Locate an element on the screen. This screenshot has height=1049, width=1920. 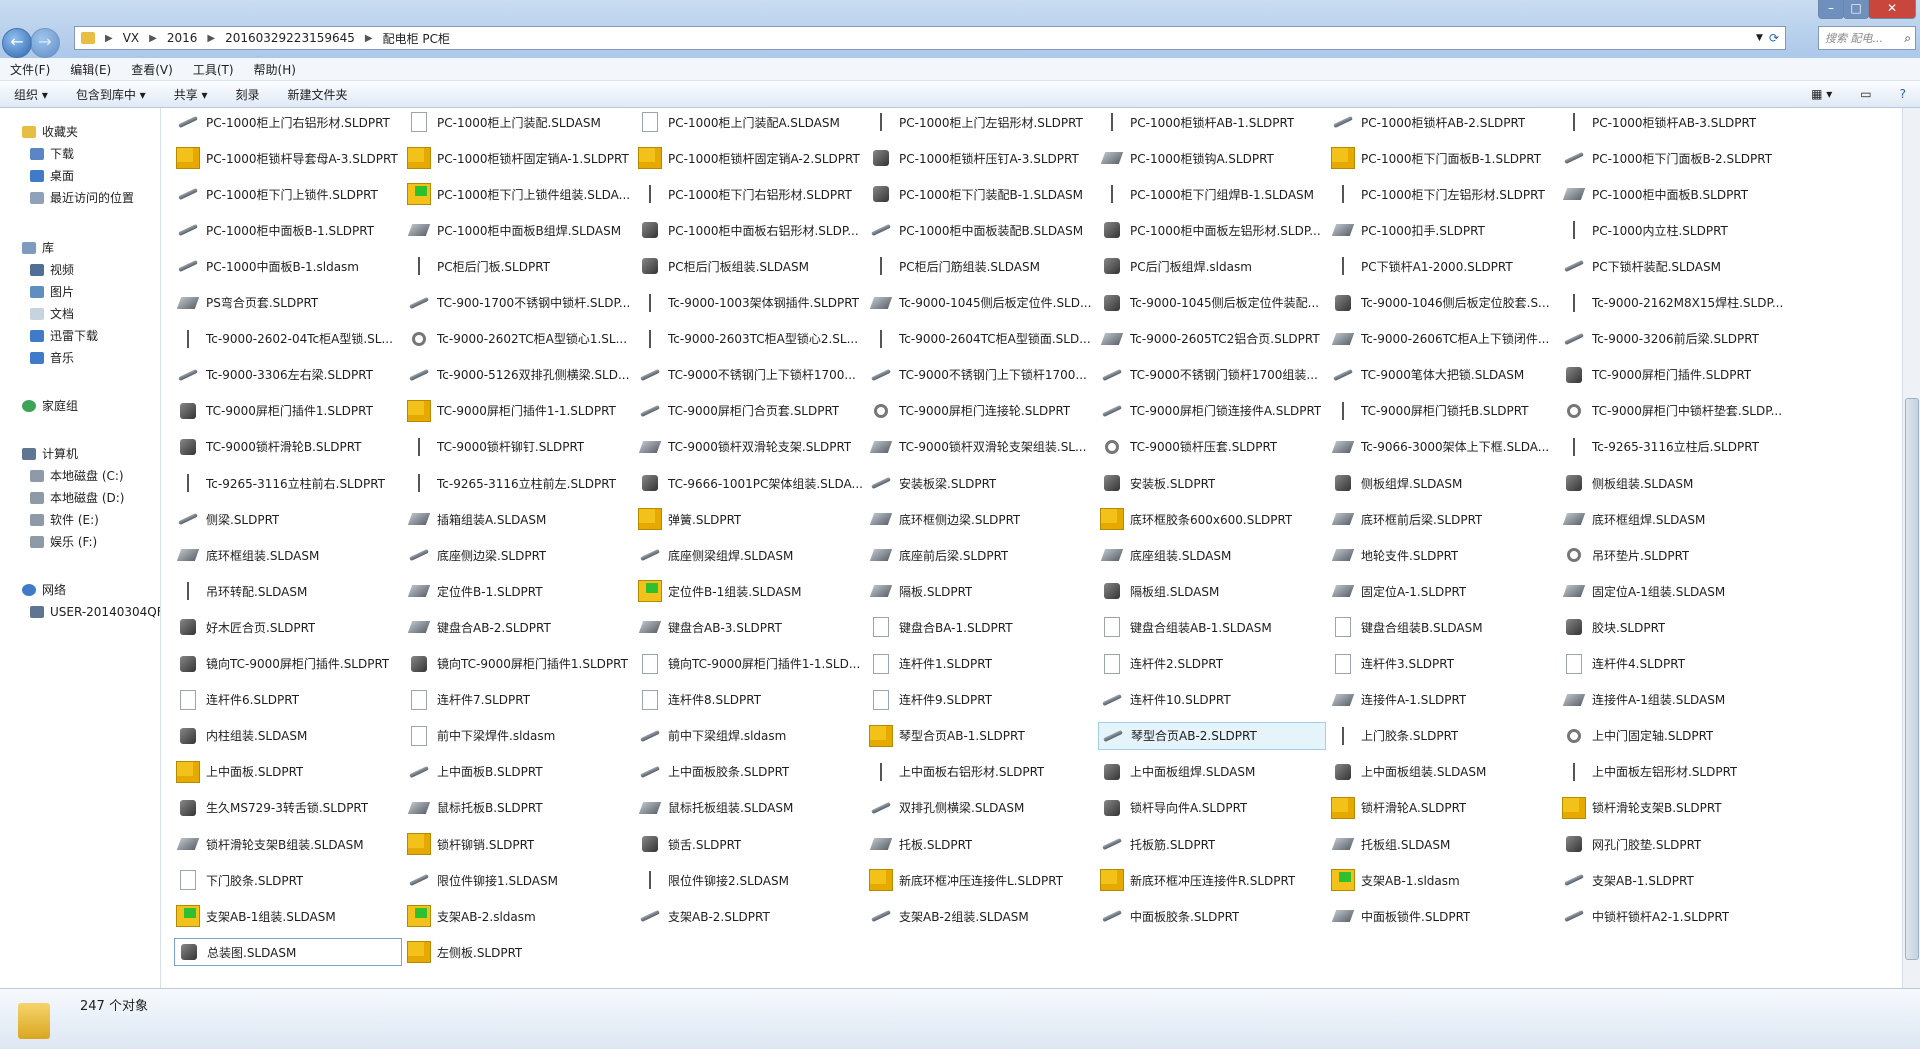
file-item: Tc-9265-3116立柱前左.SLDPRT is located at coordinates (519, 483).